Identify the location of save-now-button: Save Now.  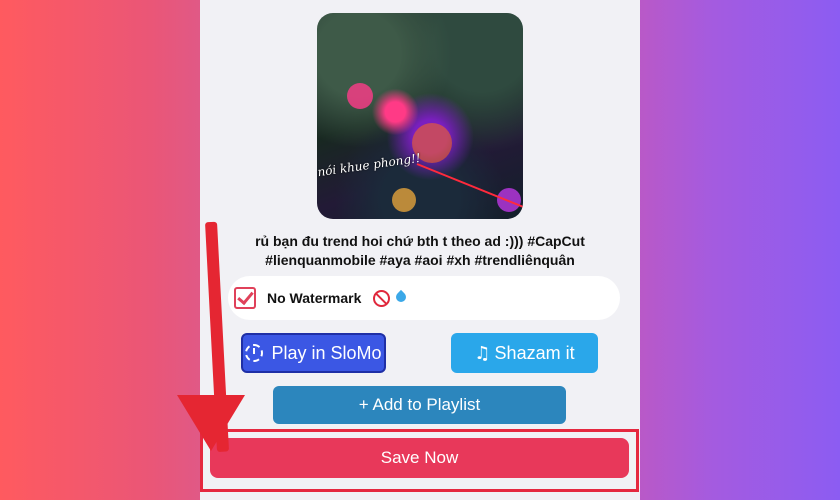
(419, 458).